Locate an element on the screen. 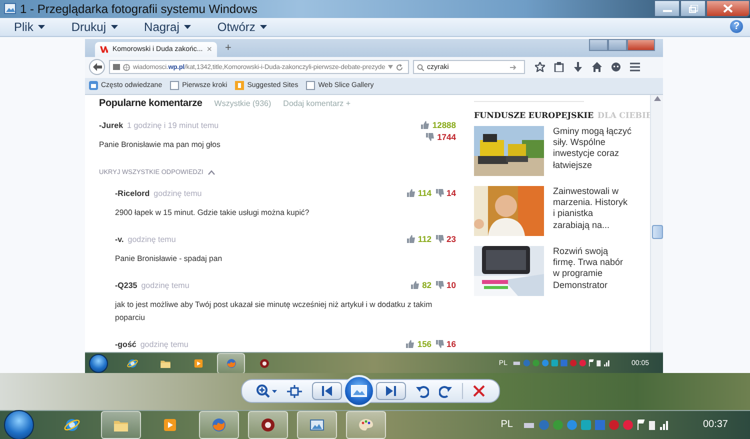 Image resolution: width=750 pixels, height=439 pixels. record-icon is located at coordinates (268, 424).